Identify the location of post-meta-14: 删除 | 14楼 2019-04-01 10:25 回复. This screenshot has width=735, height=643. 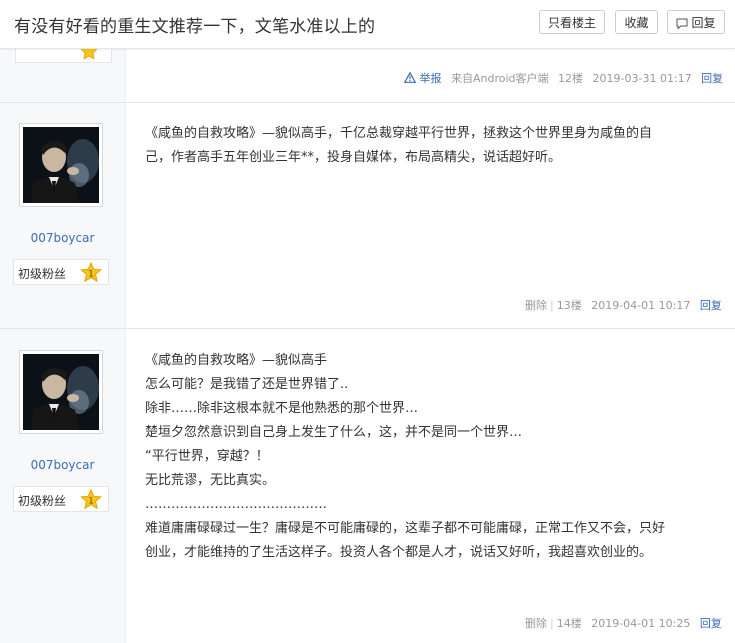
(623, 624).